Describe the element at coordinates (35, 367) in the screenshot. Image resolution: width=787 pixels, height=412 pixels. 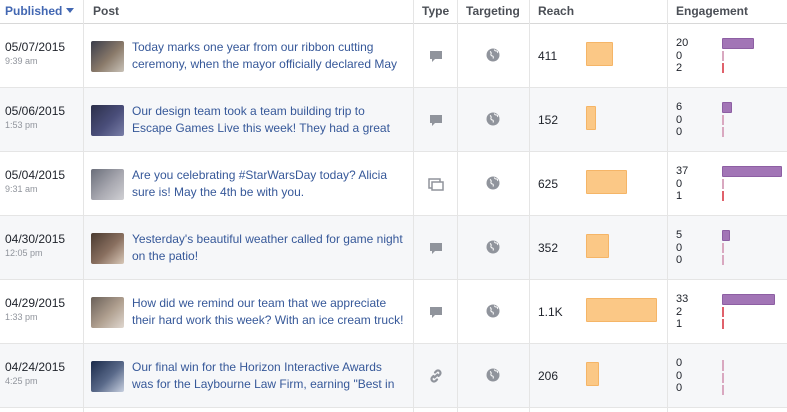
I see `published-date: 04/24/2015` at that location.